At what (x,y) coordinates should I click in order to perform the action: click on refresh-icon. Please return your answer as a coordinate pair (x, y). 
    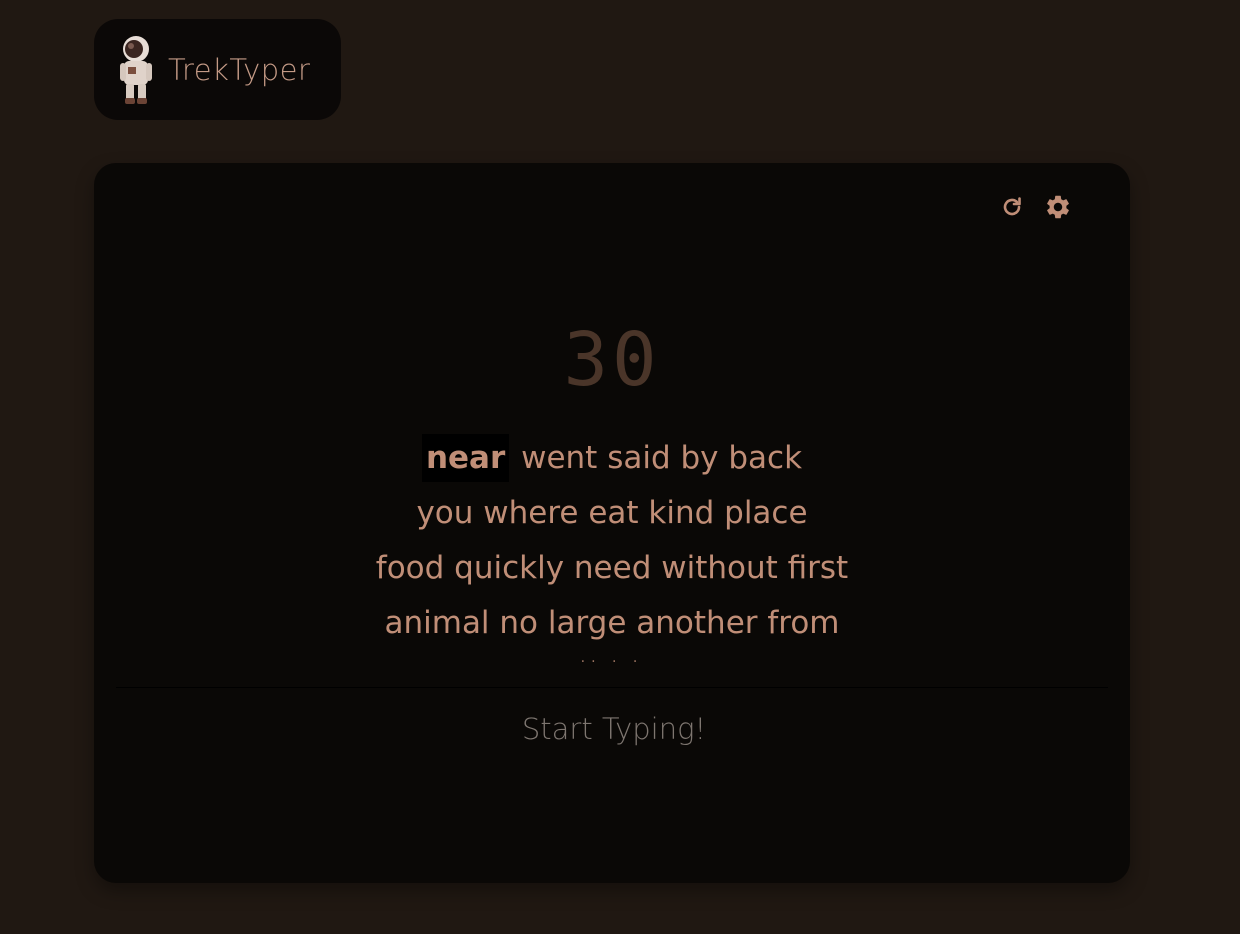
    Looking at the image, I should click on (1012, 206).